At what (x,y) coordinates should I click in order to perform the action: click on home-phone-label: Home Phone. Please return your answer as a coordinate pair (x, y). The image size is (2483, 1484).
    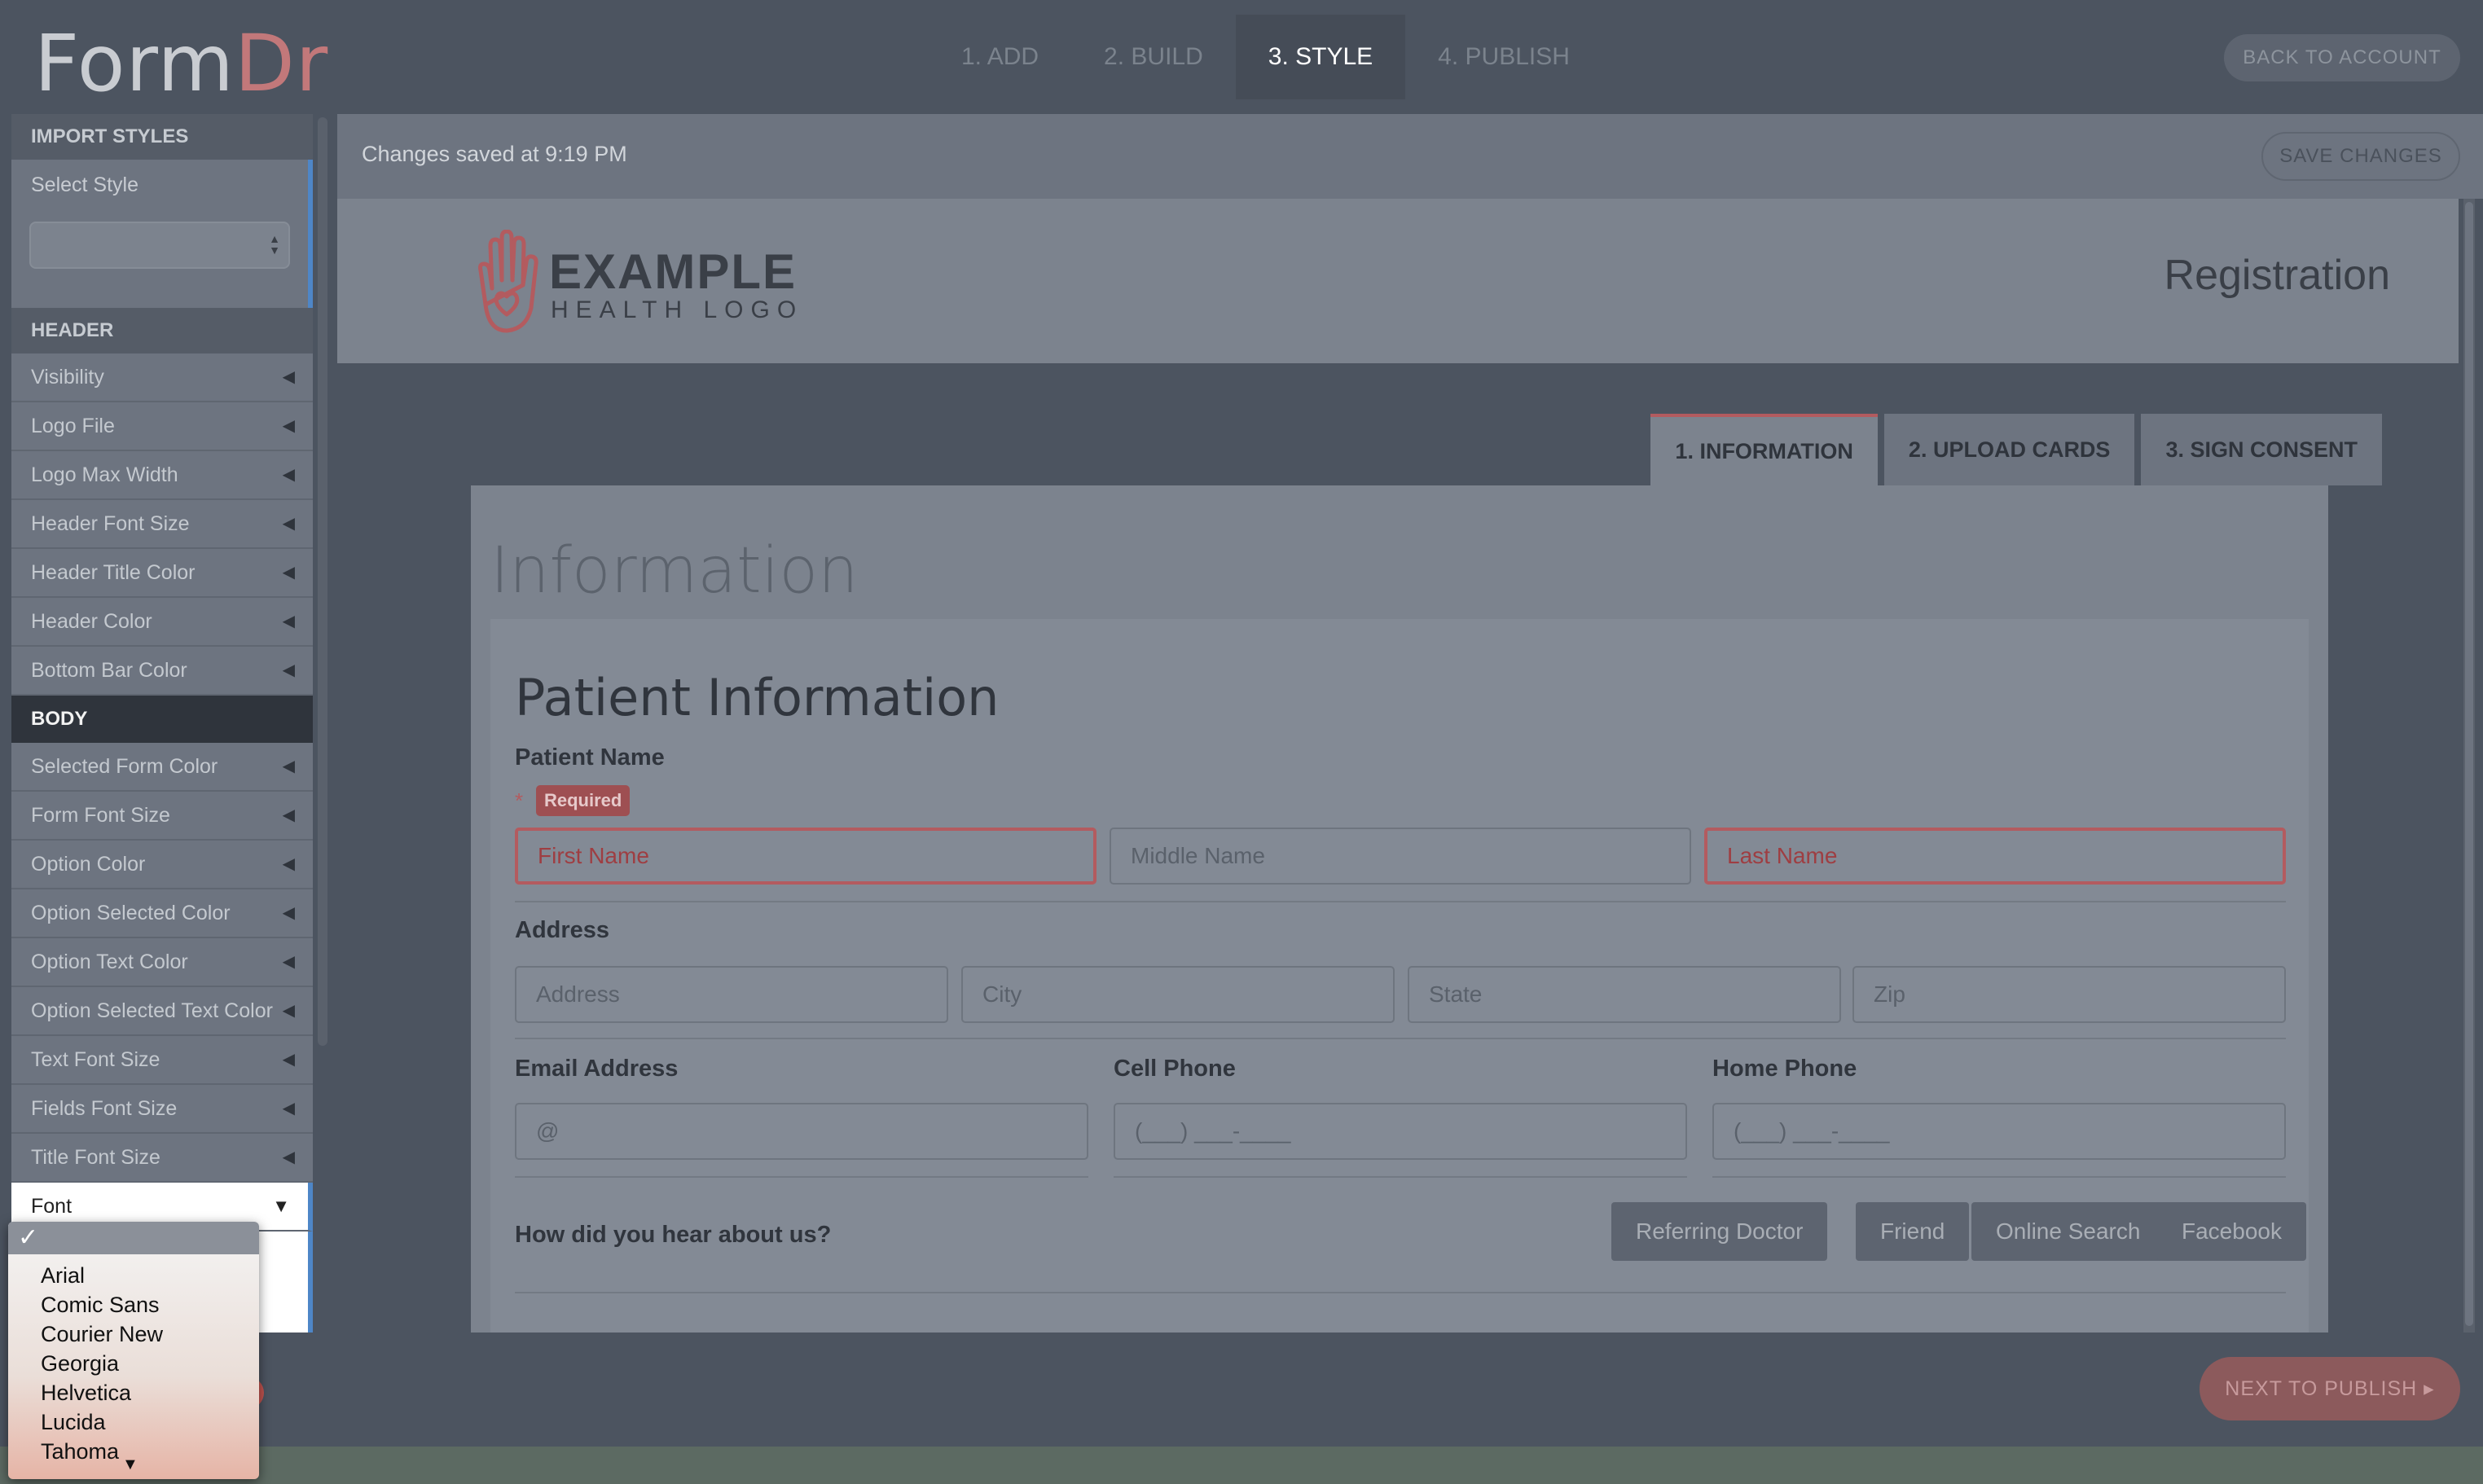
    Looking at the image, I should click on (1784, 1069).